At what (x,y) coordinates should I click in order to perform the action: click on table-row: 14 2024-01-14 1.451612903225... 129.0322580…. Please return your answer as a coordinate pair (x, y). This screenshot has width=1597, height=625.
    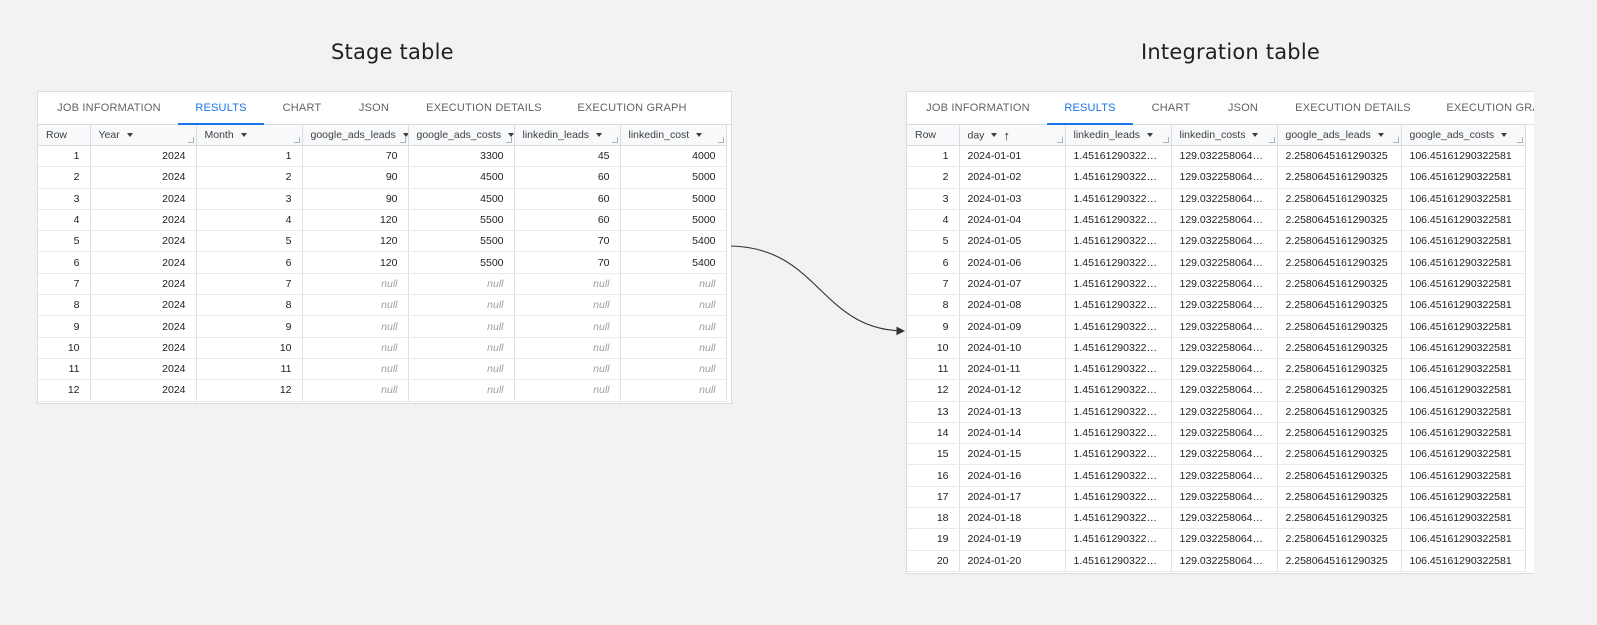
    Looking at the image, I should click on (1216, 433).